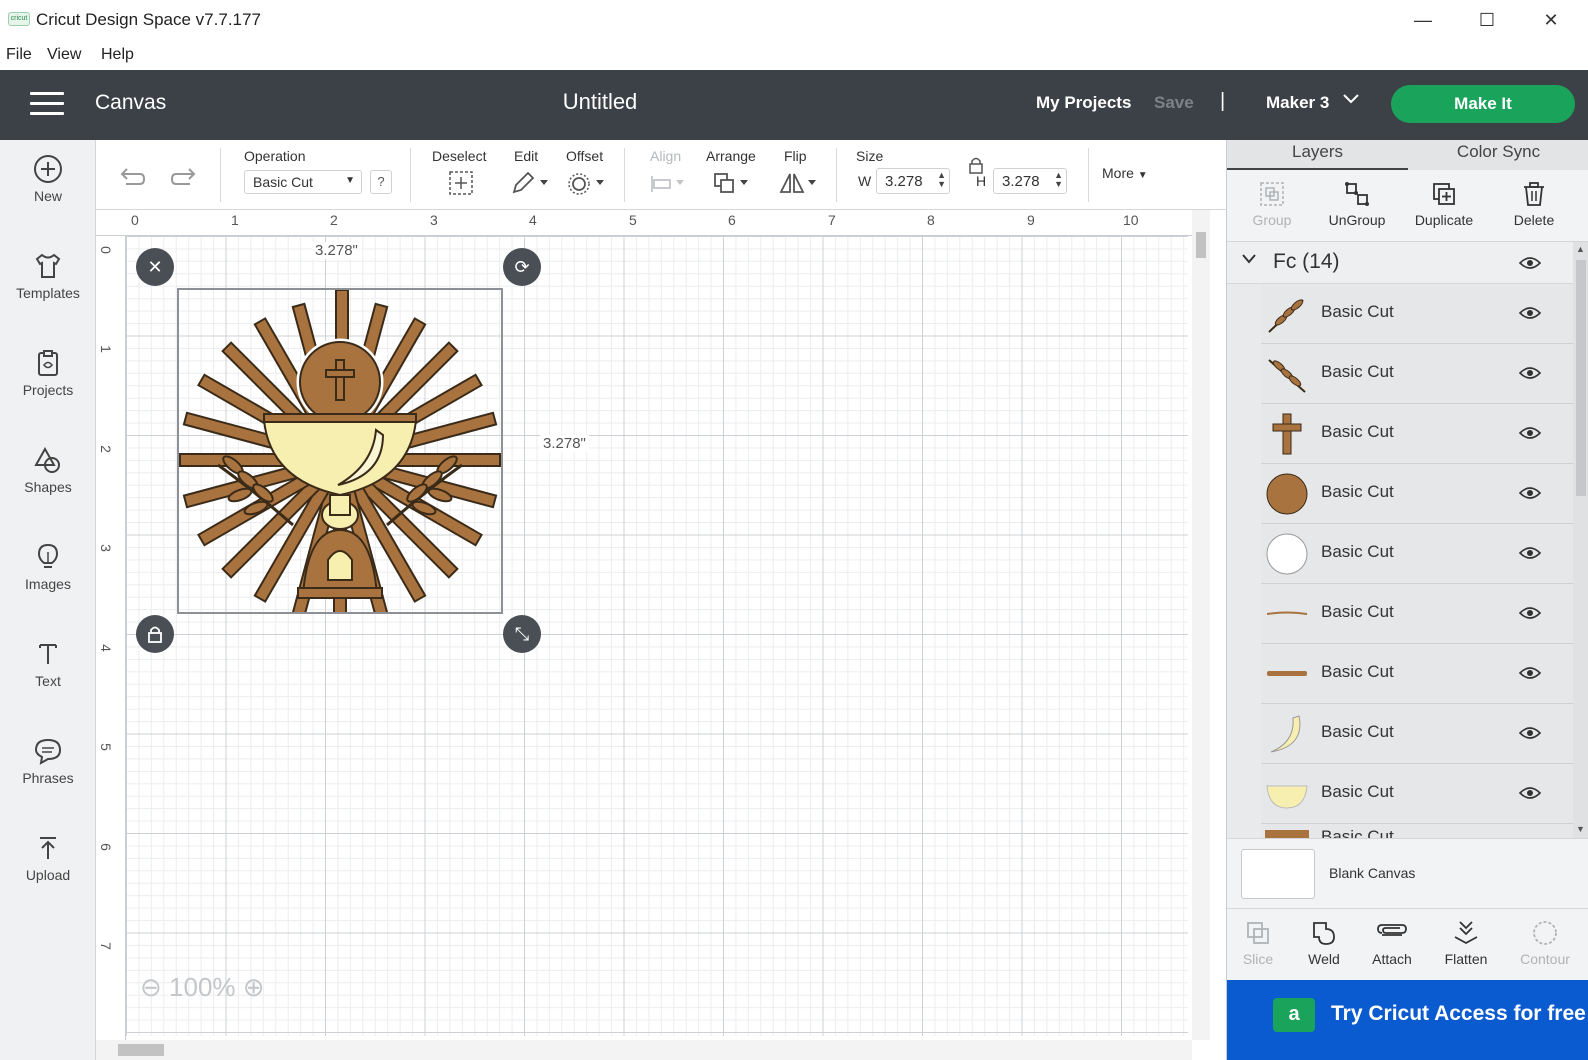 This screenshot has width=1588, height=1060. Describe the element at coordinates (64, 55) in the screenshot. I see `menu-view: View` at that location.